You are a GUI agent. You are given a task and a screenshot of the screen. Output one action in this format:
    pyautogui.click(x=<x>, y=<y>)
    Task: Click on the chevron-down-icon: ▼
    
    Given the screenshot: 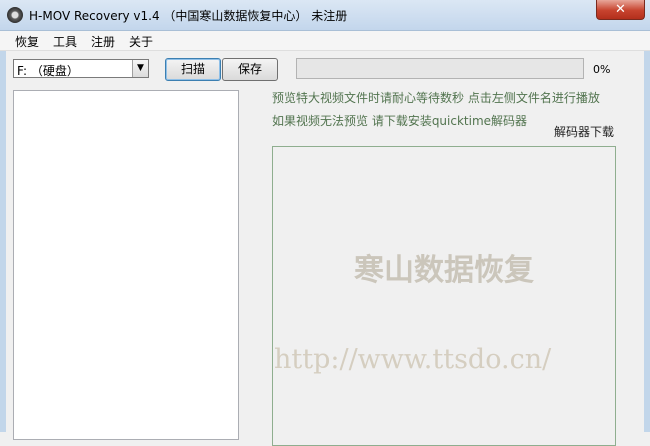 What is the action you would take?
    pyautogui.click(x=140, y=68)
    